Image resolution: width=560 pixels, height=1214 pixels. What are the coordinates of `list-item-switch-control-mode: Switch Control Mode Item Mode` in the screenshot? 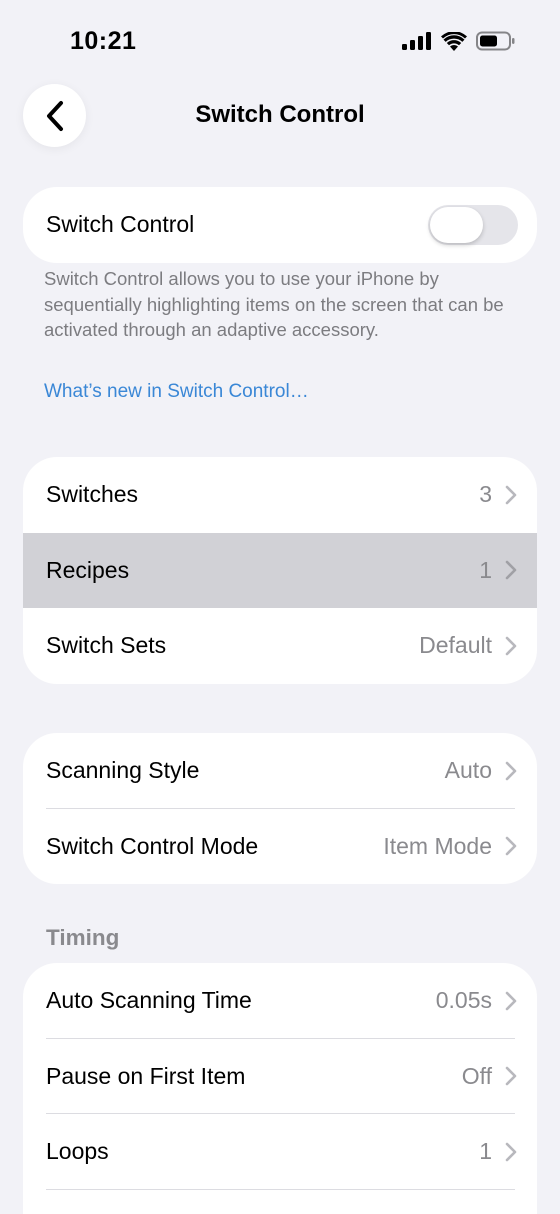 It's located at (280, 847).